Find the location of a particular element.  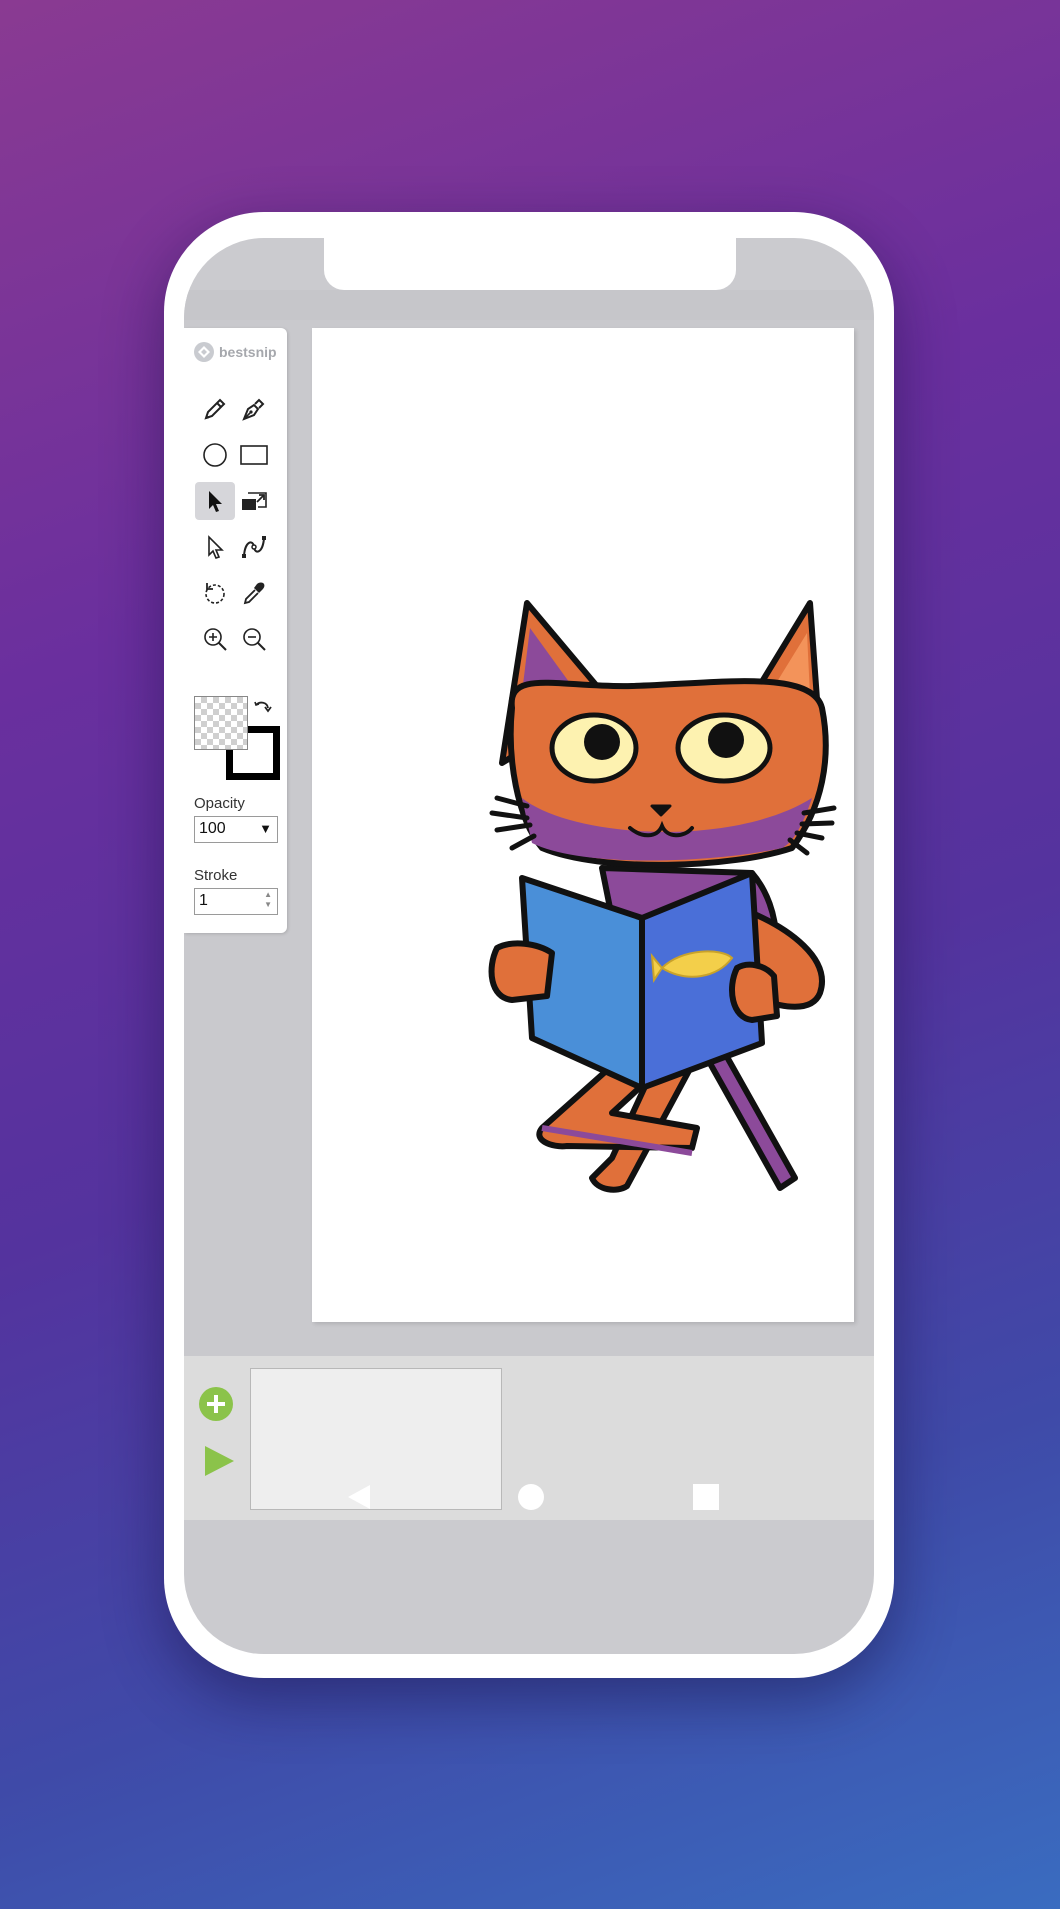

back-triangle-icon is located at coordinates (359, 1497).